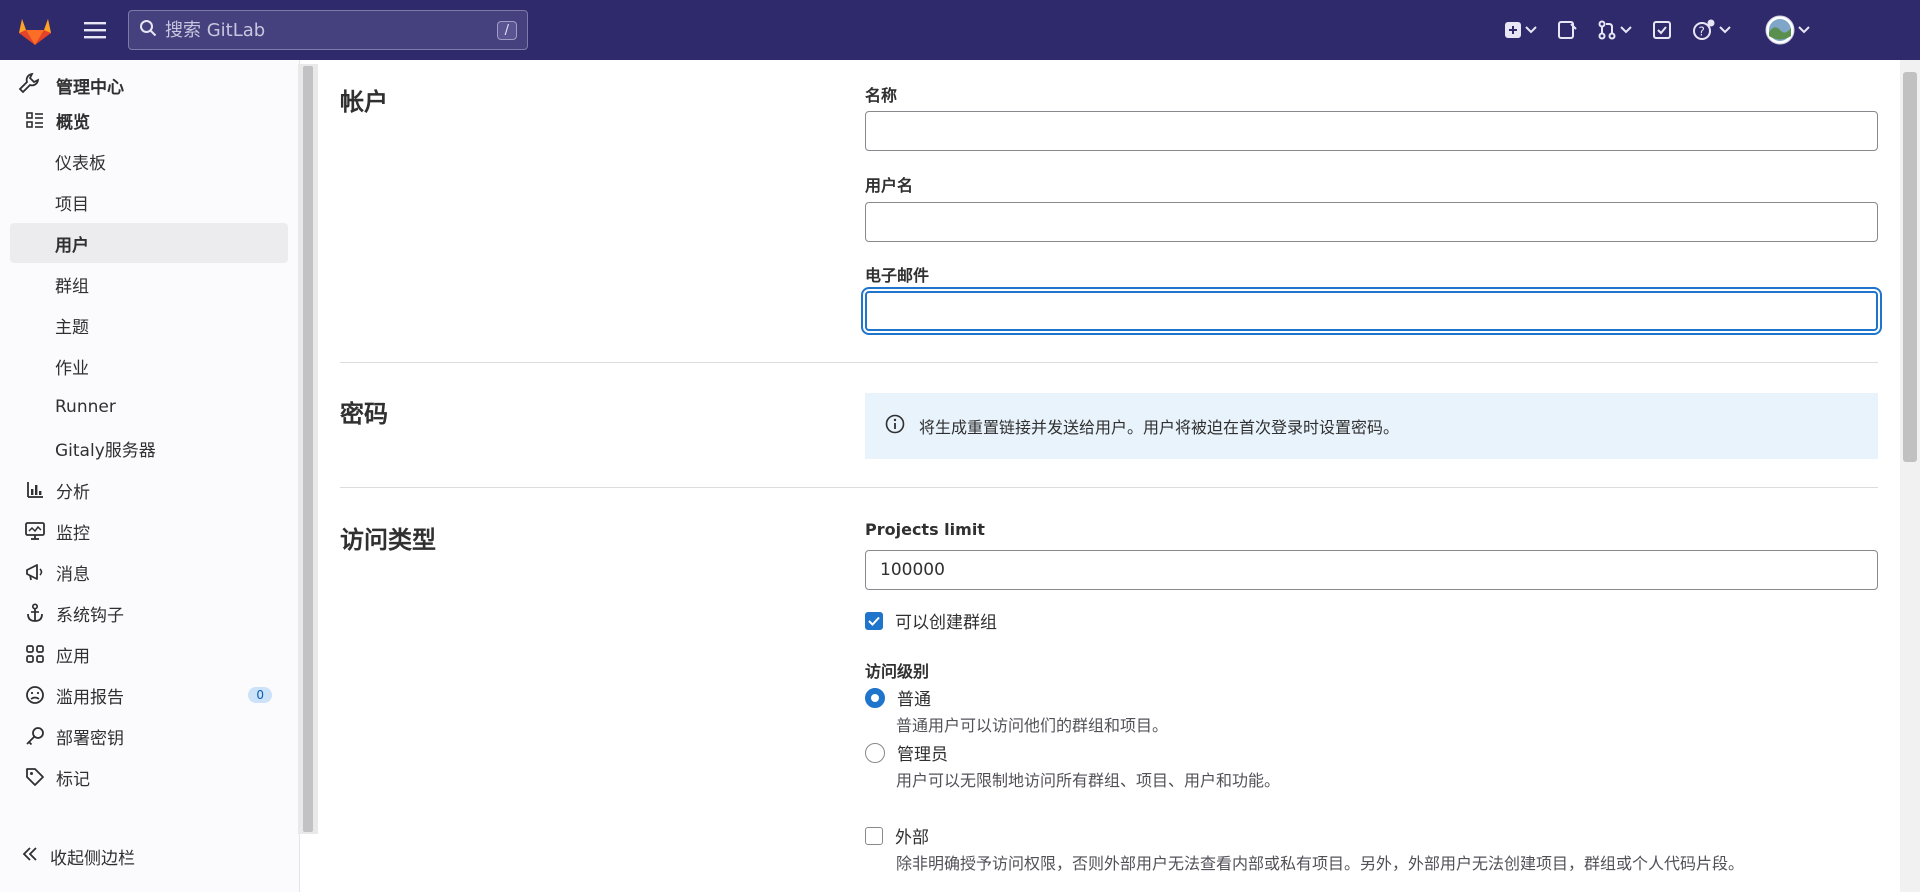 The height and width of the screenshot is (892, 1920). What do you see at coordinates (72, 327) in the screenshot?
I see `sidebar-item-label: 主题` at bounding box center [72, 327].